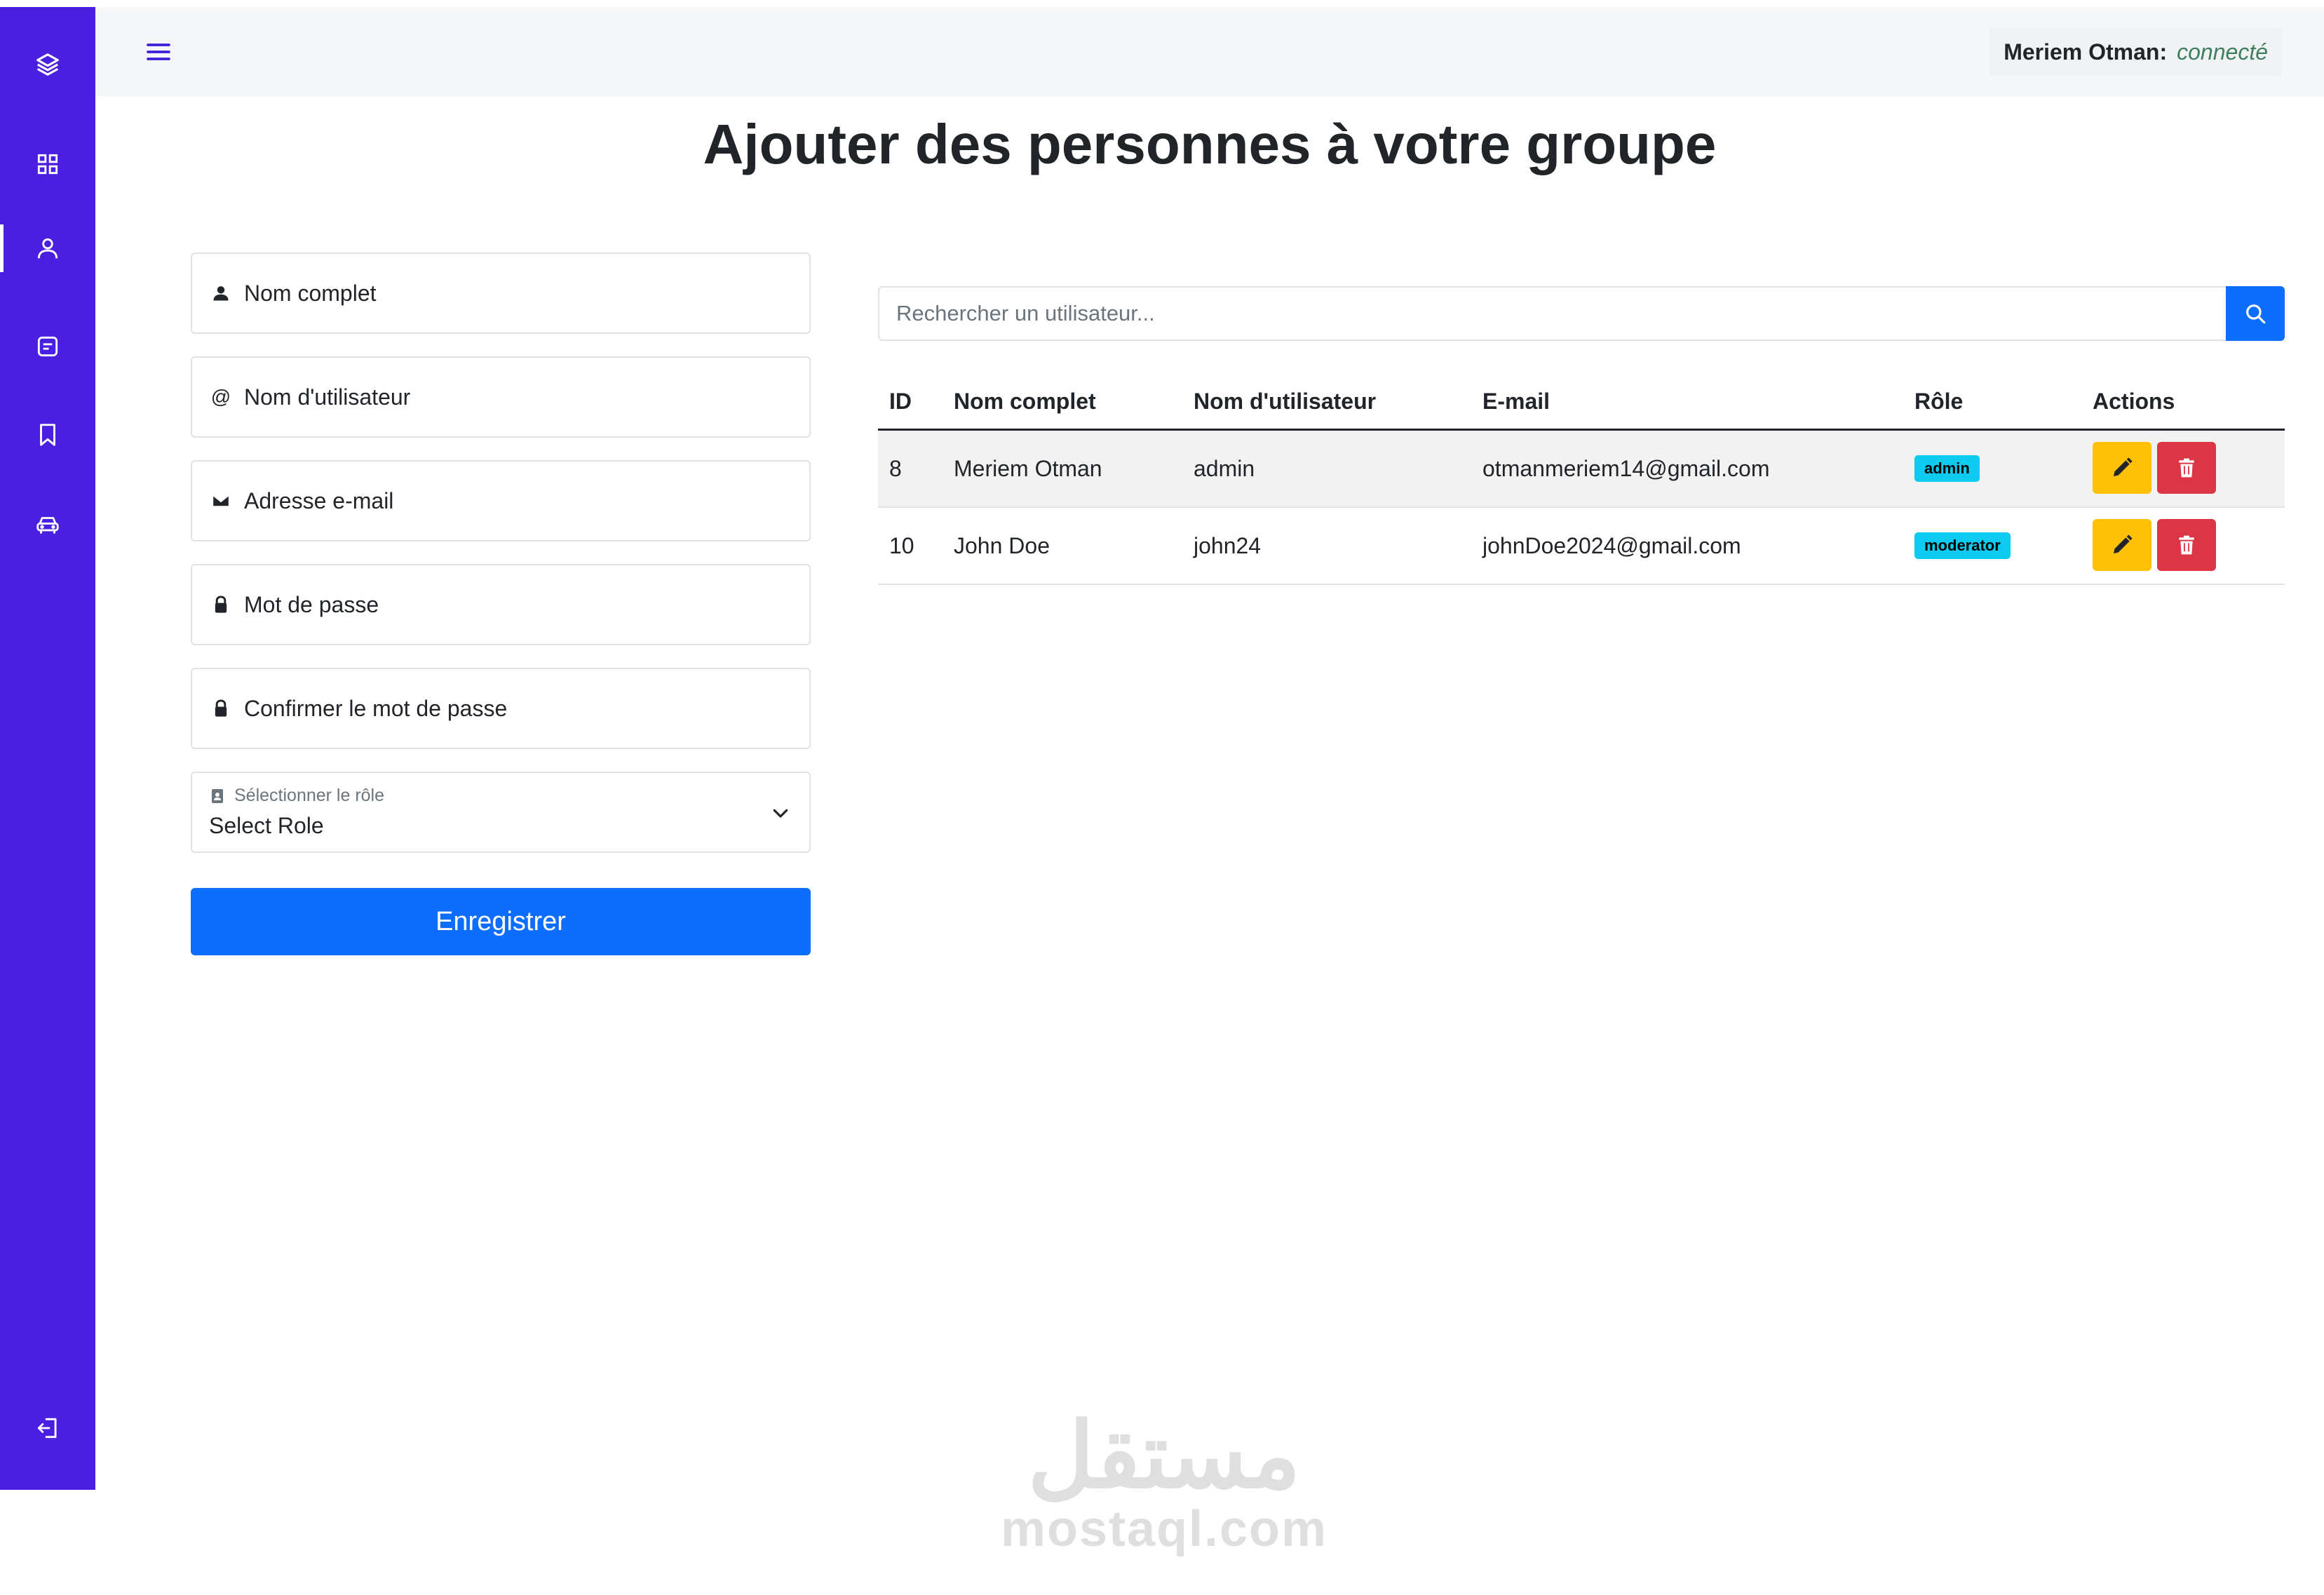  I want to click on search-icon, so click(2256, 314).